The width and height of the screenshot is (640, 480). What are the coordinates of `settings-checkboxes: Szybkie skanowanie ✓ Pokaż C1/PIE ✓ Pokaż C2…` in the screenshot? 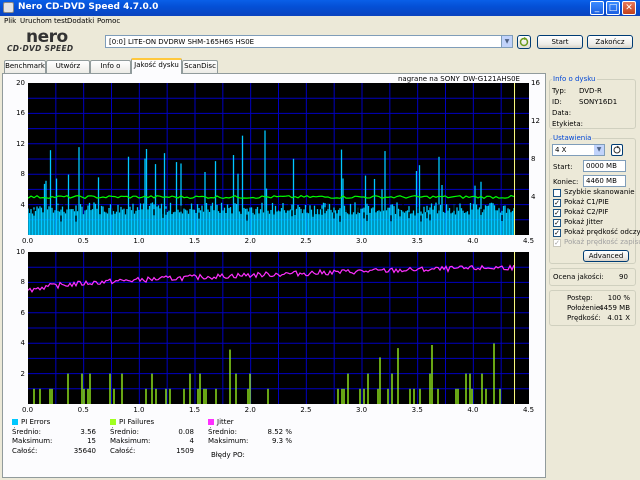 It's located at (596, 218).